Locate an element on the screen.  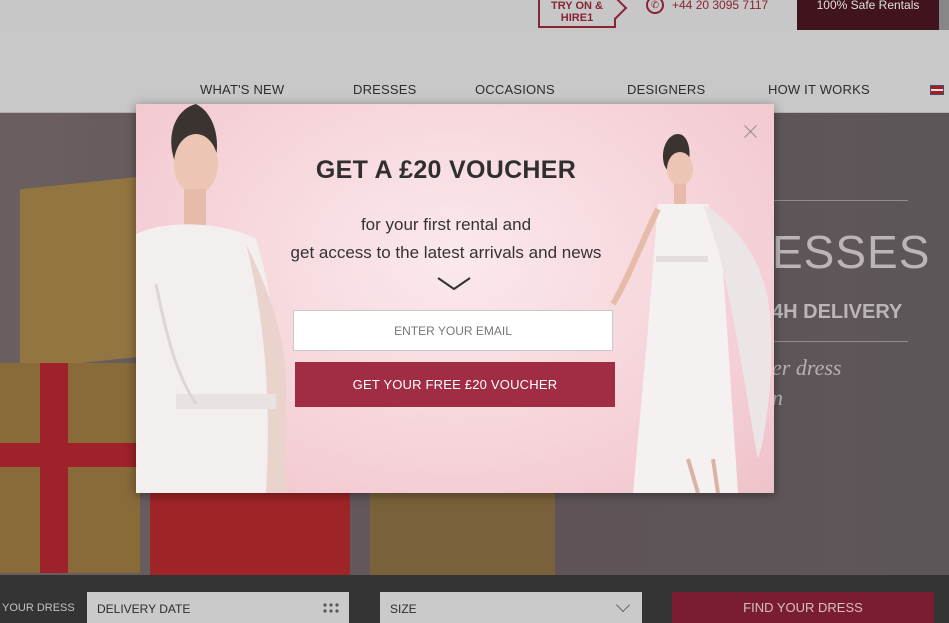
modal-title: GET A £20 VOUCHER is located at coordinates (446, 170).